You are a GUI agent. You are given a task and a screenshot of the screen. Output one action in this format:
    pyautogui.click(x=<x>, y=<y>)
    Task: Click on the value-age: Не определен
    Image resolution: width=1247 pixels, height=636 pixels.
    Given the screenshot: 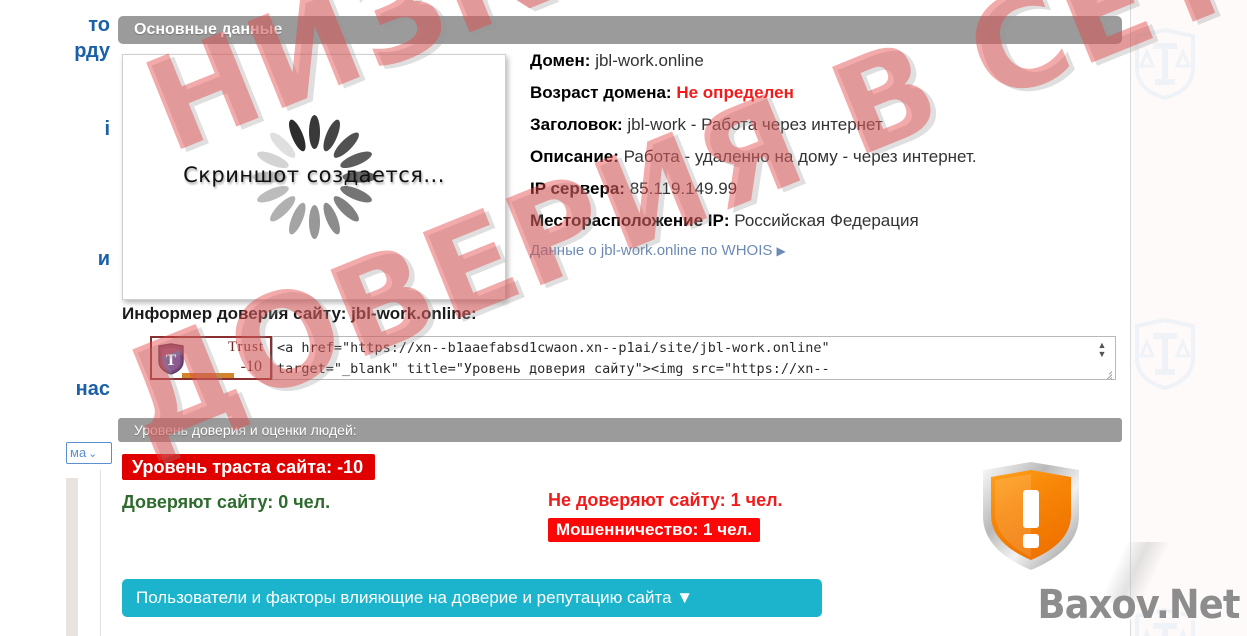 What is the action you would take?
    pyautogui.click(x=735, y=92)
    